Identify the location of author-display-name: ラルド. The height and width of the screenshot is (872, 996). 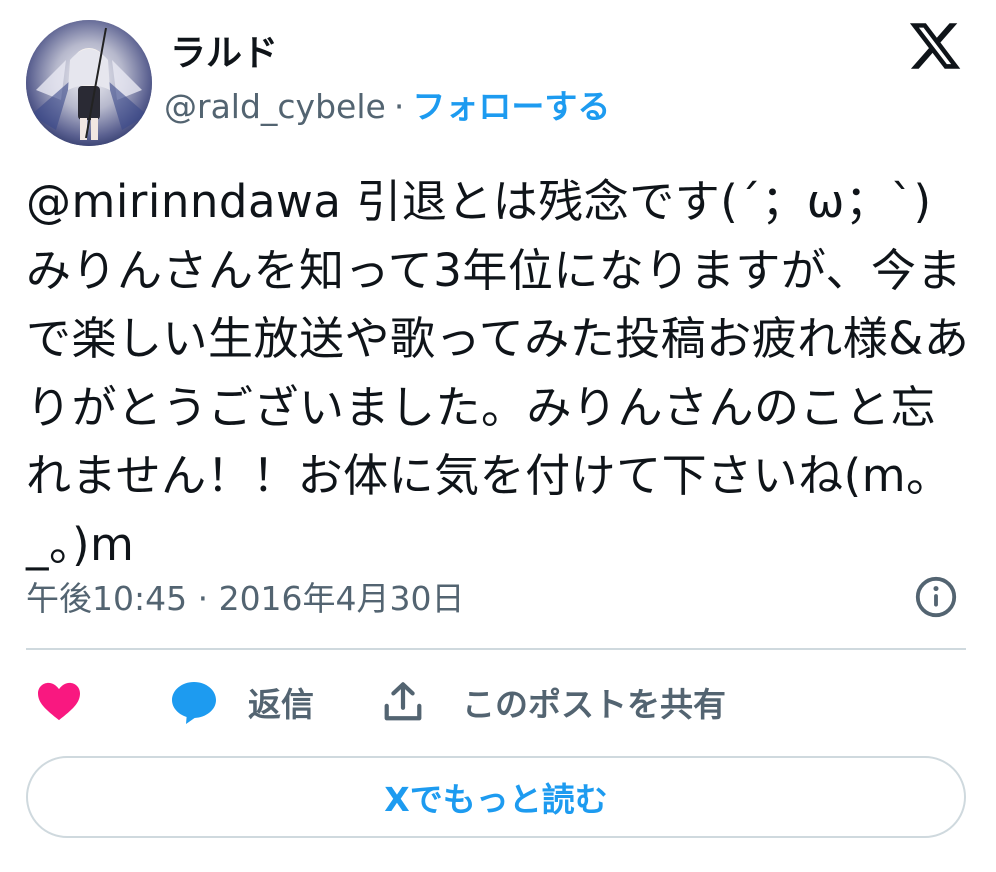
(224, 50).